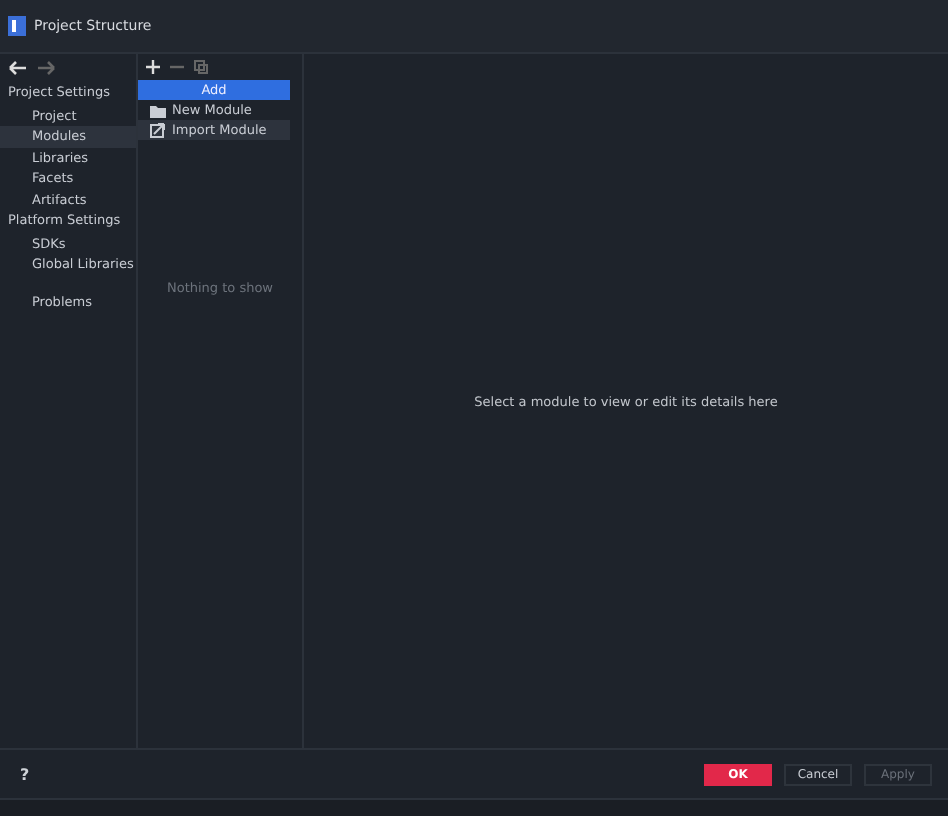  Describe the element at coordinates (158, 130) in the screenshot. I see `import-icon` at that location.